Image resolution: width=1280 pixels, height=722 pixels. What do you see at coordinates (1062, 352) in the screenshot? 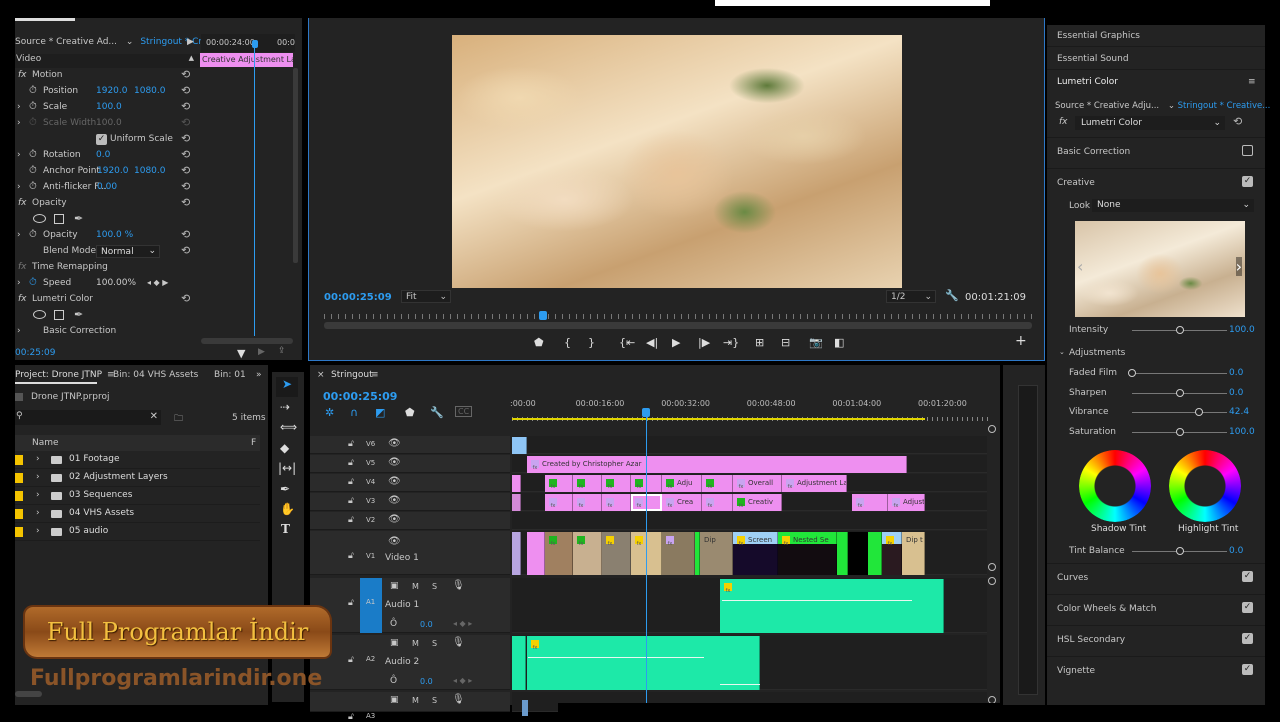
I see `chevron-down-icon: ⌄` at bounding box center [1062, 352].